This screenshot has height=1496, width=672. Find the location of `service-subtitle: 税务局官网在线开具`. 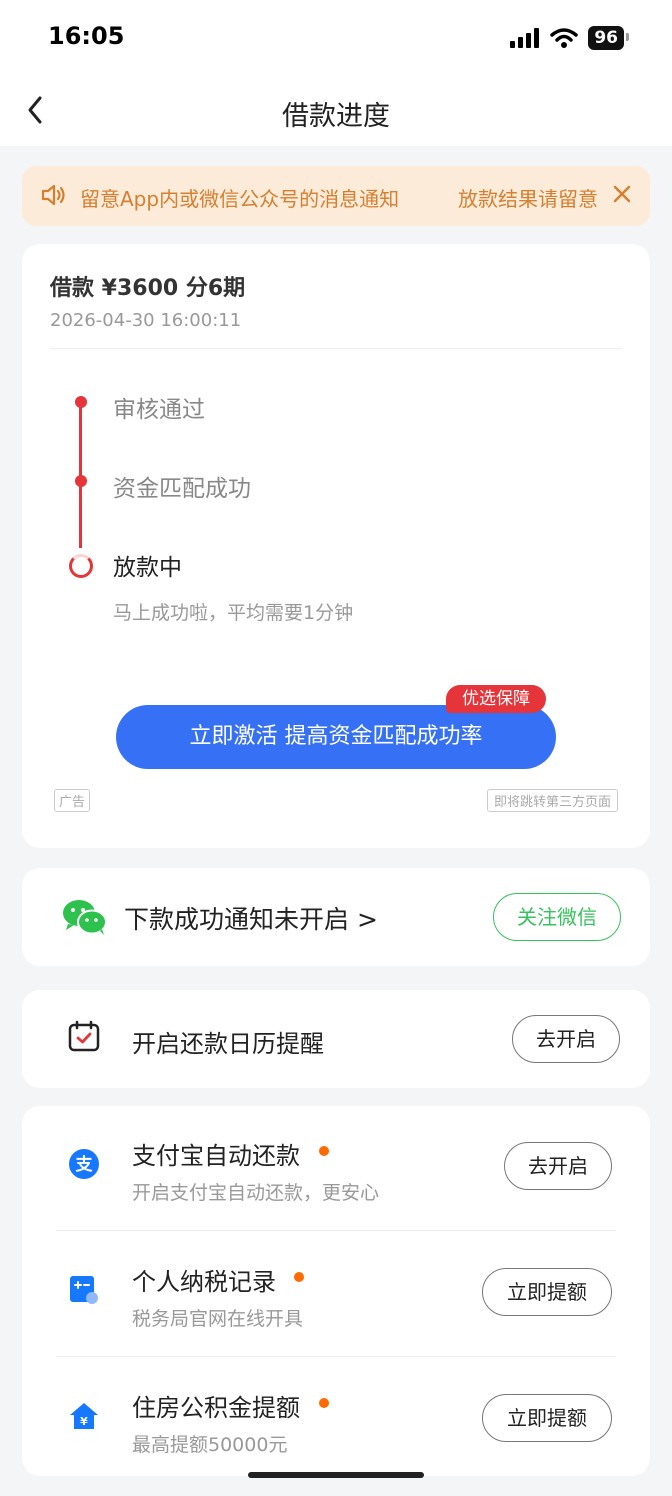

service-subtitle: 税务局官网在线开具 is located at coordinates (218, 1319).